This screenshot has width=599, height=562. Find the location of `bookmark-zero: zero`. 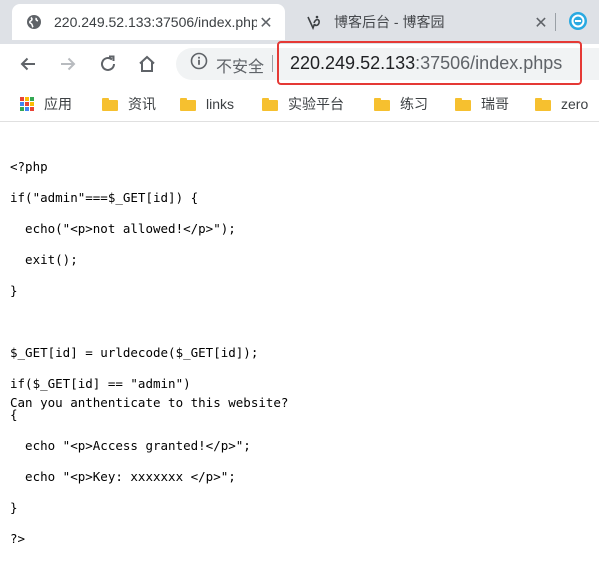

bookmark-zero: zero is located at coordinates (561, 104).